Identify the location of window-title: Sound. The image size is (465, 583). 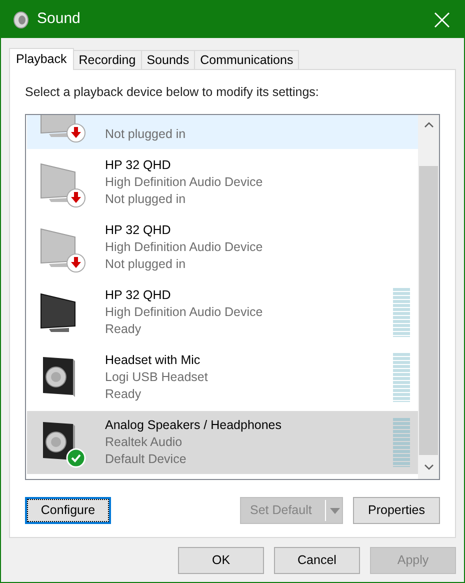
(58, 19).